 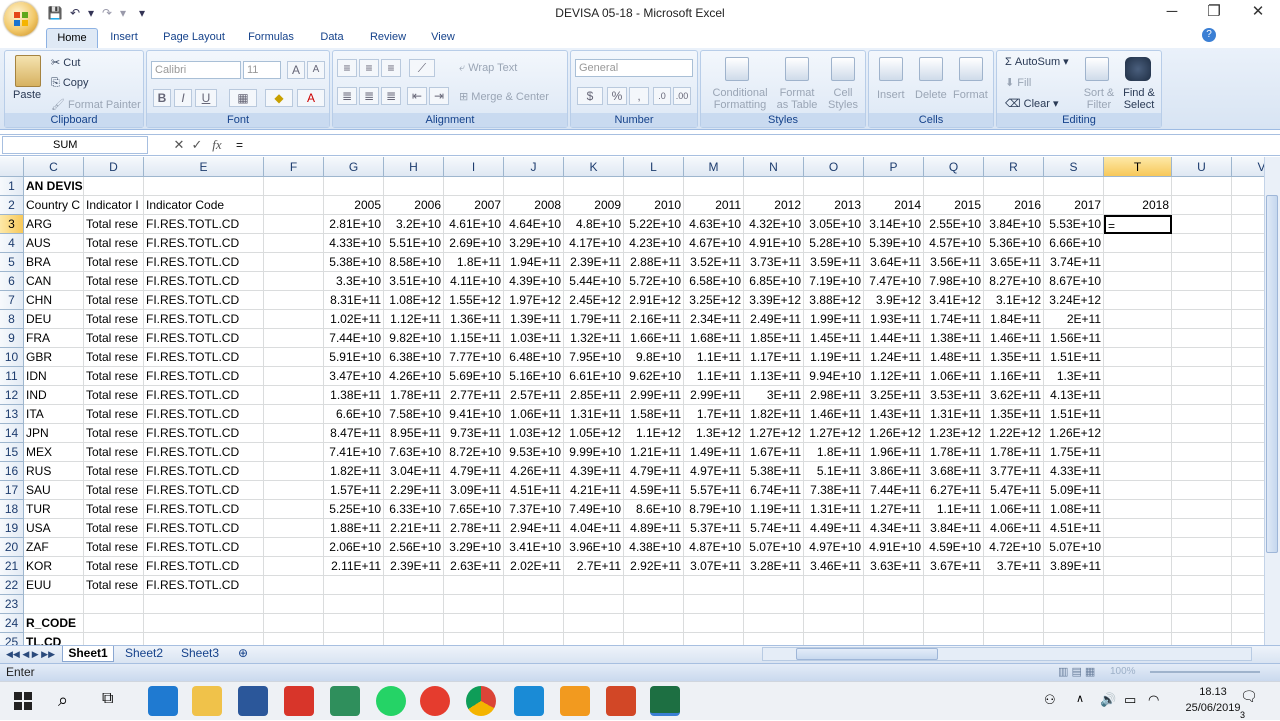 What do you see at coordinates (954, 585) in the screenshot?
I see `cell-q22` at bounding box center [954, 585].